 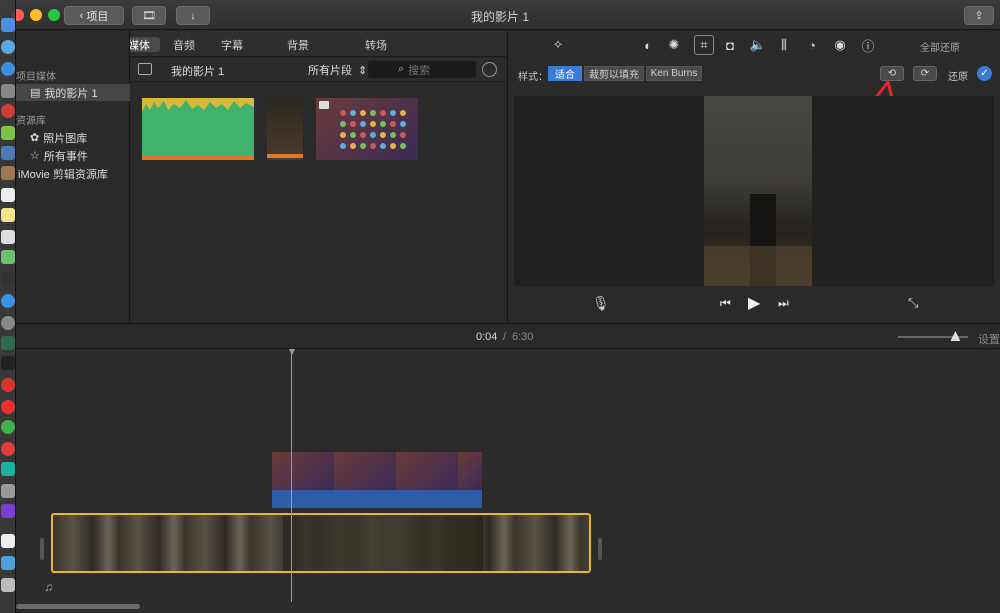 I want to click on sidebar-item-imovie-library: iMovie 剪辑资源库, so click(x=73, y=173).